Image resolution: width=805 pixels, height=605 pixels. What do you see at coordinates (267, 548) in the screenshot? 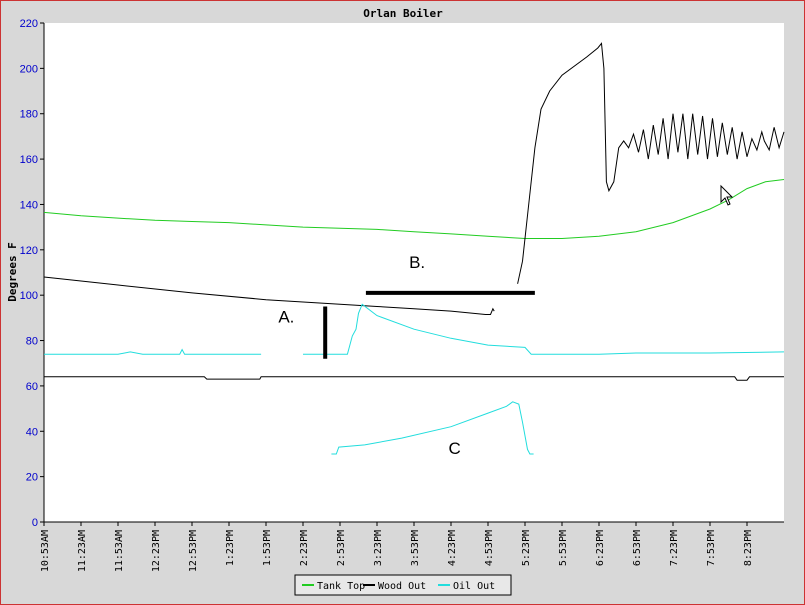
I see `x-tick-label: 1:53PM` at bounding box center [267, 548].